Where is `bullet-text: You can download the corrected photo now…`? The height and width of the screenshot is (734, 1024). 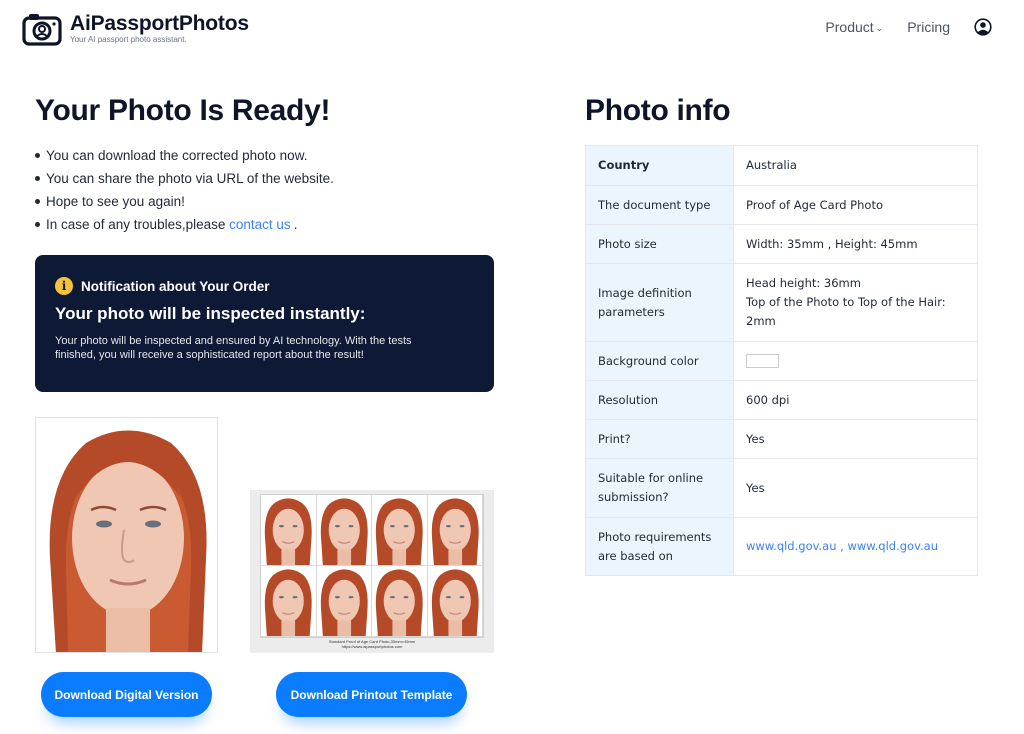 bullet-text: You can download the corrected photo now… is located at coordinates (177, 155).